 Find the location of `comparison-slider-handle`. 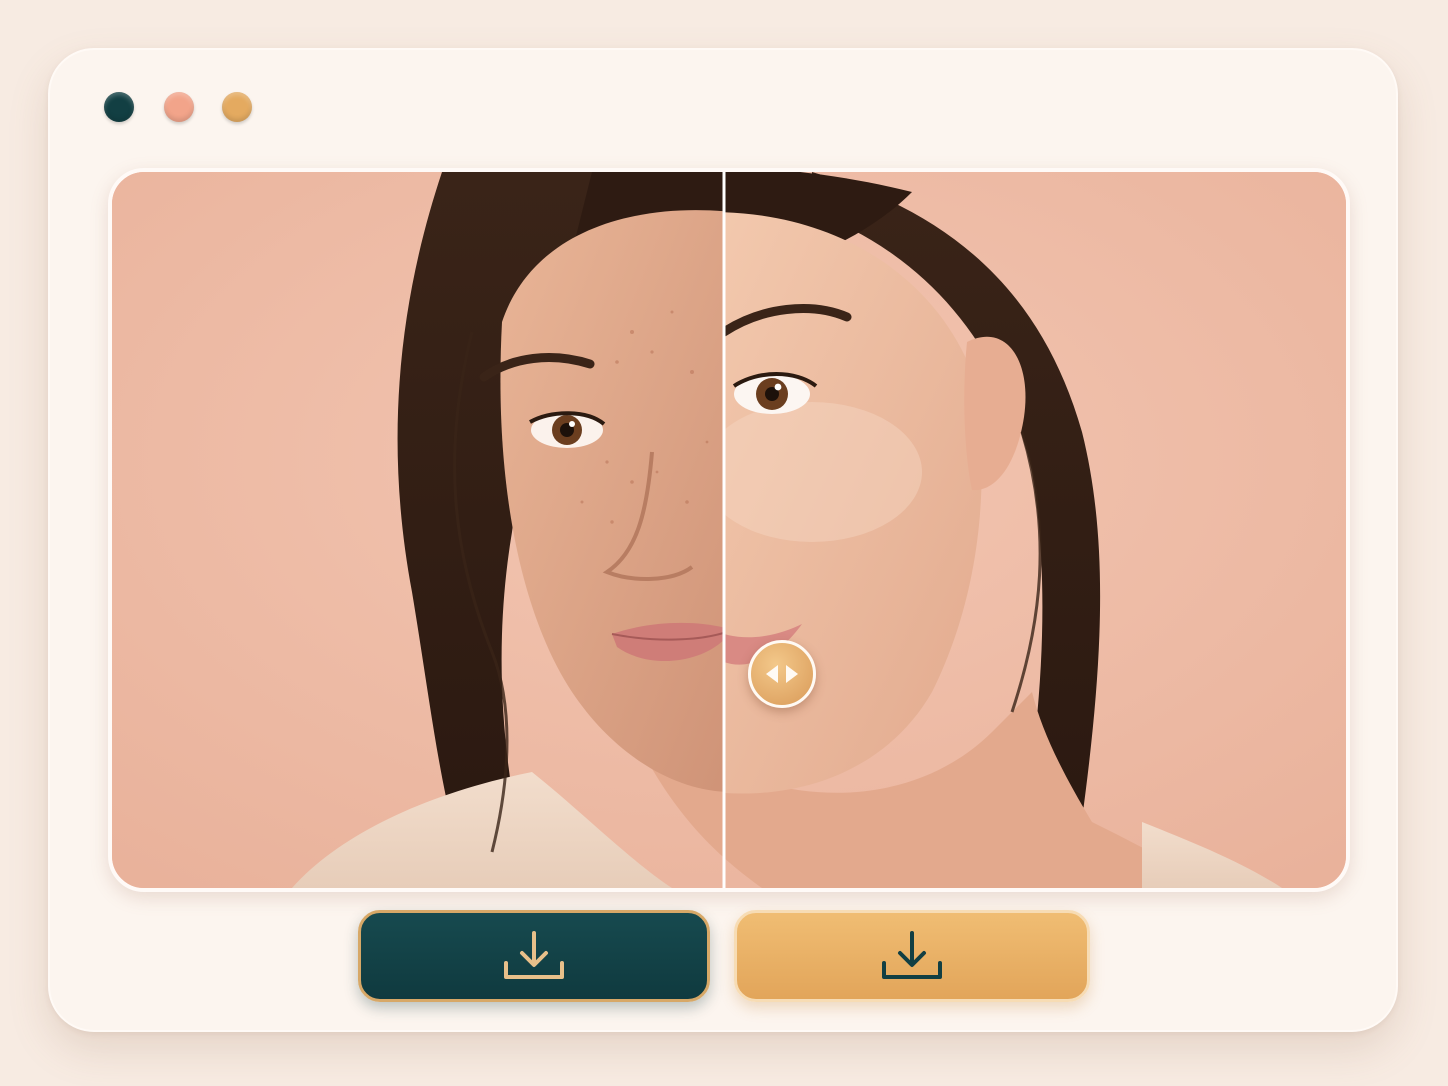

comparison-slider-handle is located at coordinates (782, 674).